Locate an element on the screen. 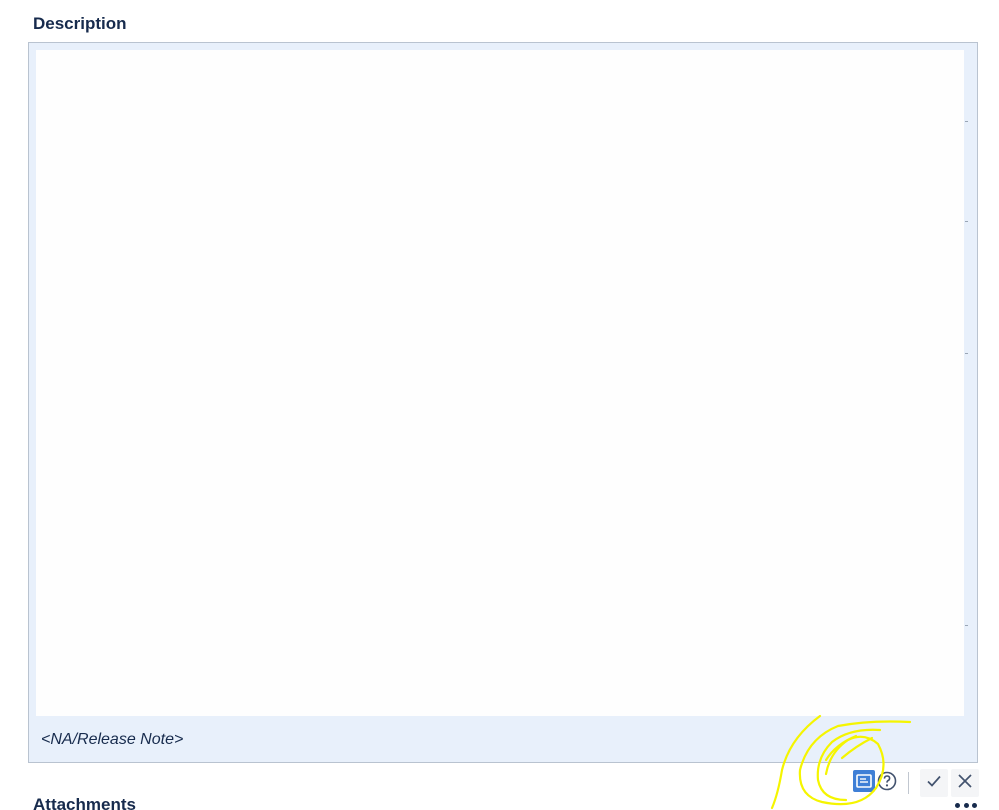 This screenshot has height=810, width=999. preview-panel-icon is located at coordinates (864, 783).